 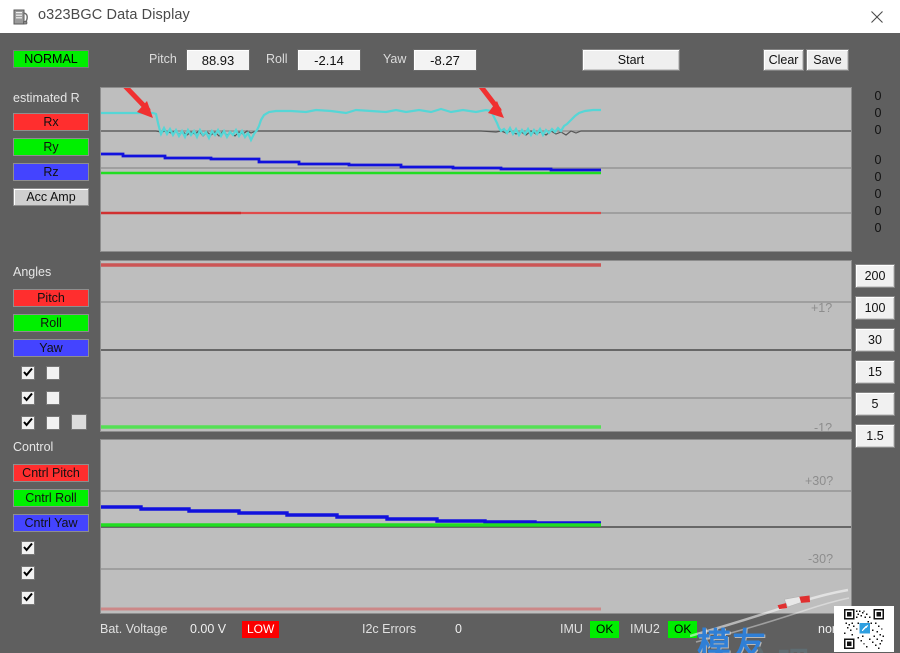 I want to click on qr-code, so click(x=864, y=629).